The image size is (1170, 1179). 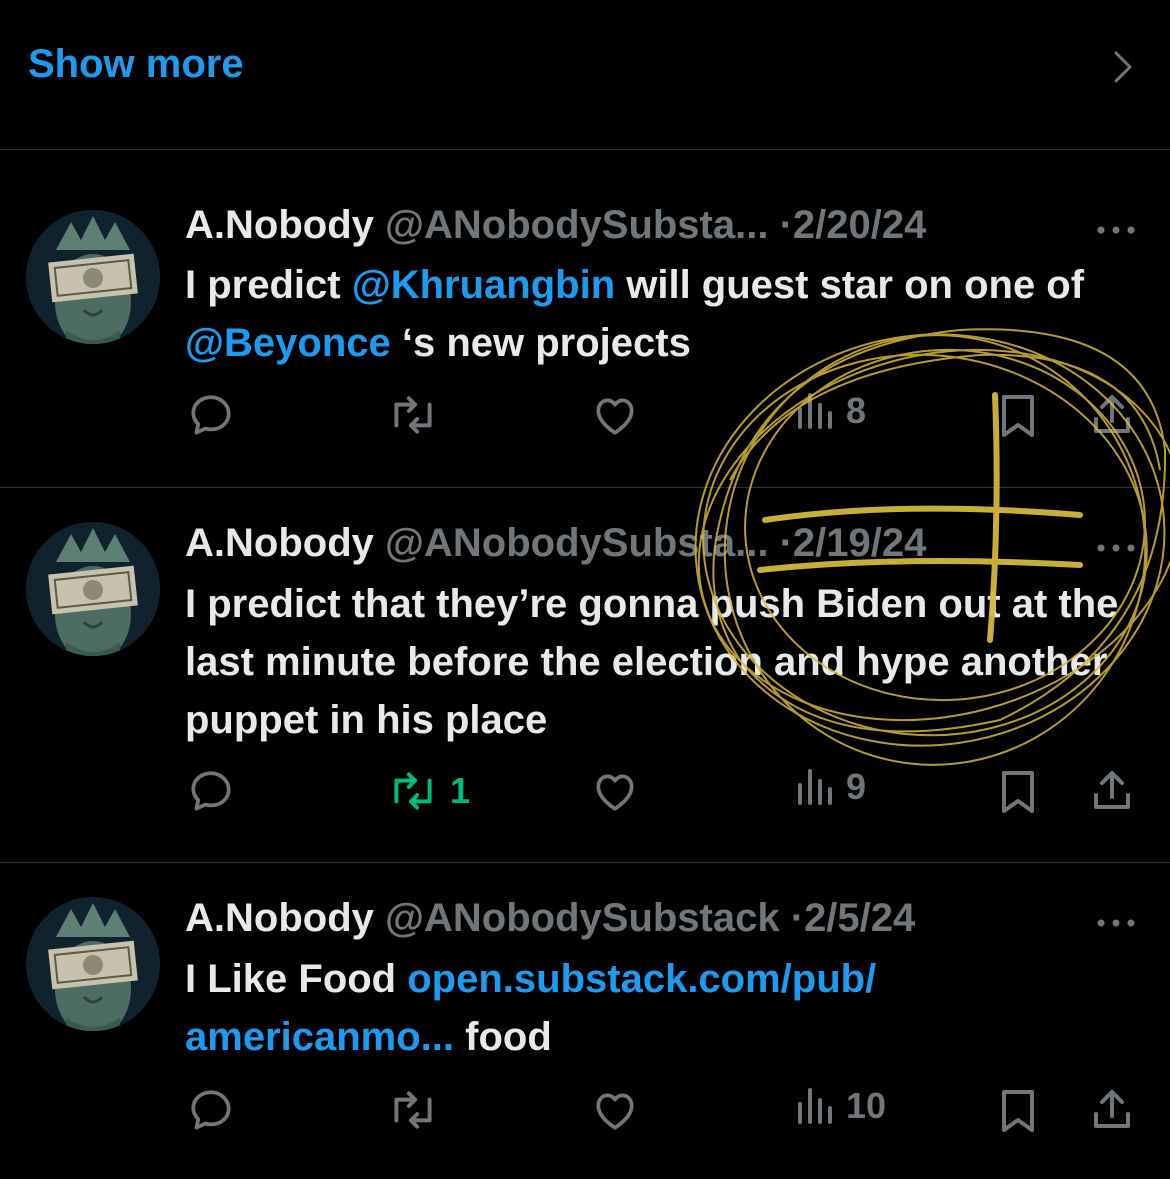 What do you see at coordinates (866, 1105) in the screenshot?
I see `views-count: 10` at bounding box center [866, 1105].